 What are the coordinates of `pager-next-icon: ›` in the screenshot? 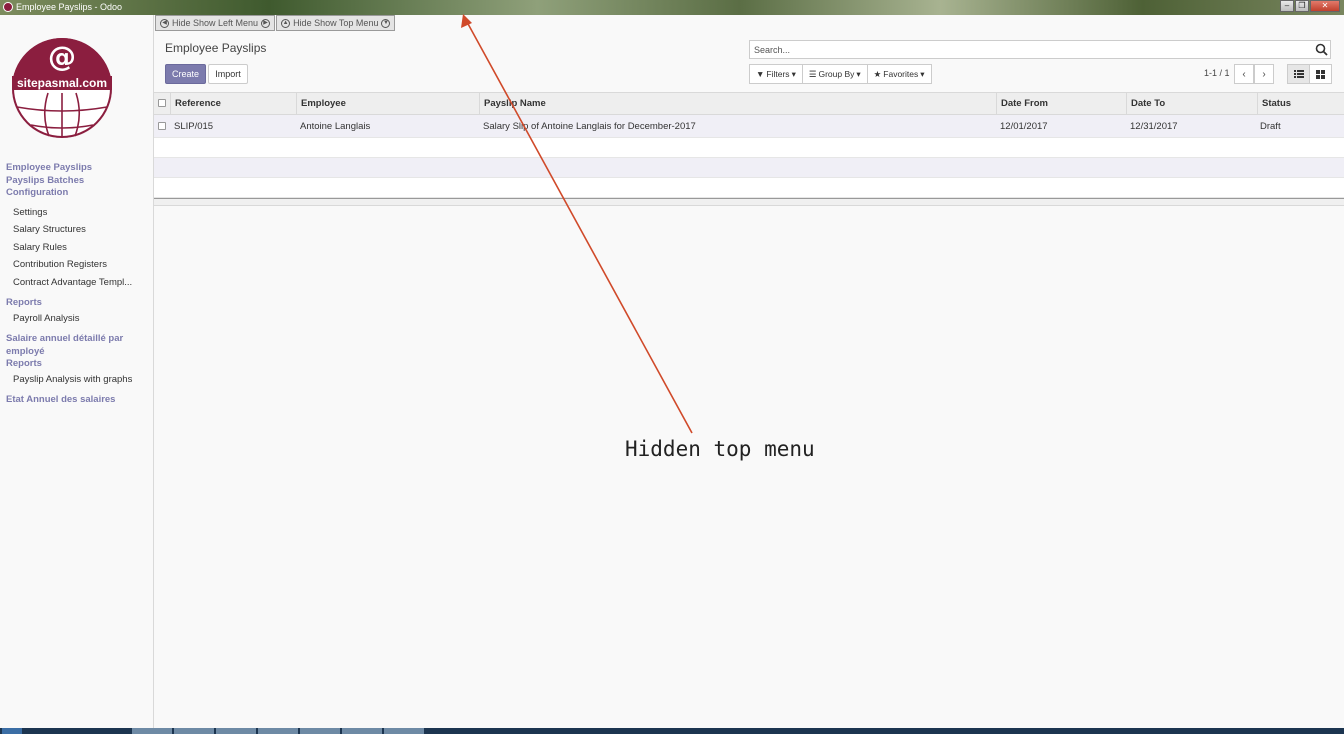 It's located at (1264, 74).